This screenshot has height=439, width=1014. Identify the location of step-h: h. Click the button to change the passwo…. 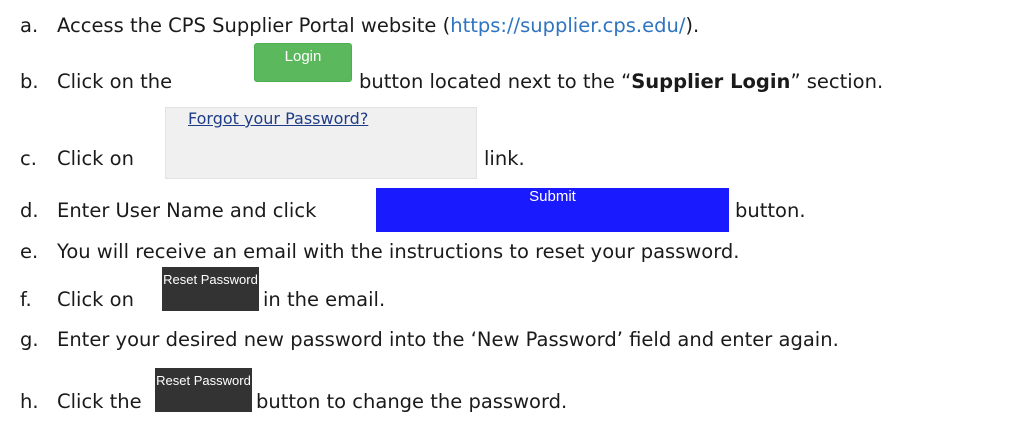
(507, 405).